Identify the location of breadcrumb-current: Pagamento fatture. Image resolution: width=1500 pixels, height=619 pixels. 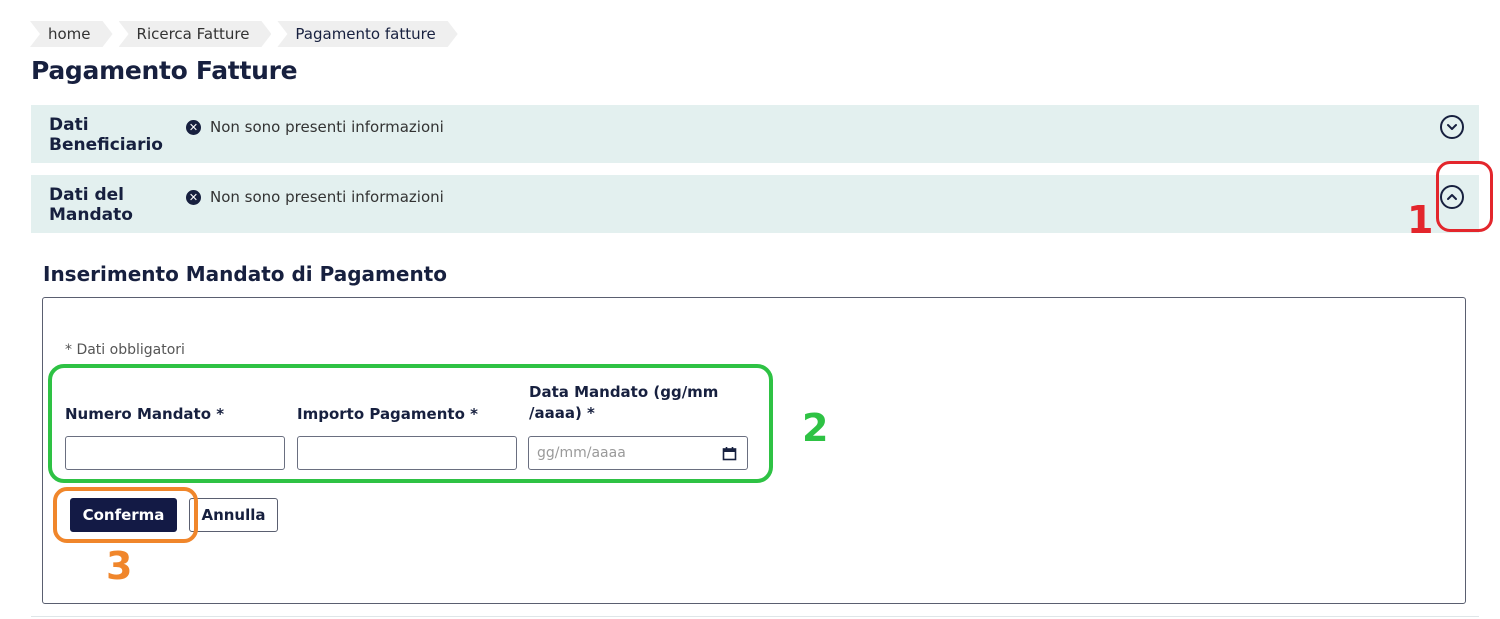
(367, 34).